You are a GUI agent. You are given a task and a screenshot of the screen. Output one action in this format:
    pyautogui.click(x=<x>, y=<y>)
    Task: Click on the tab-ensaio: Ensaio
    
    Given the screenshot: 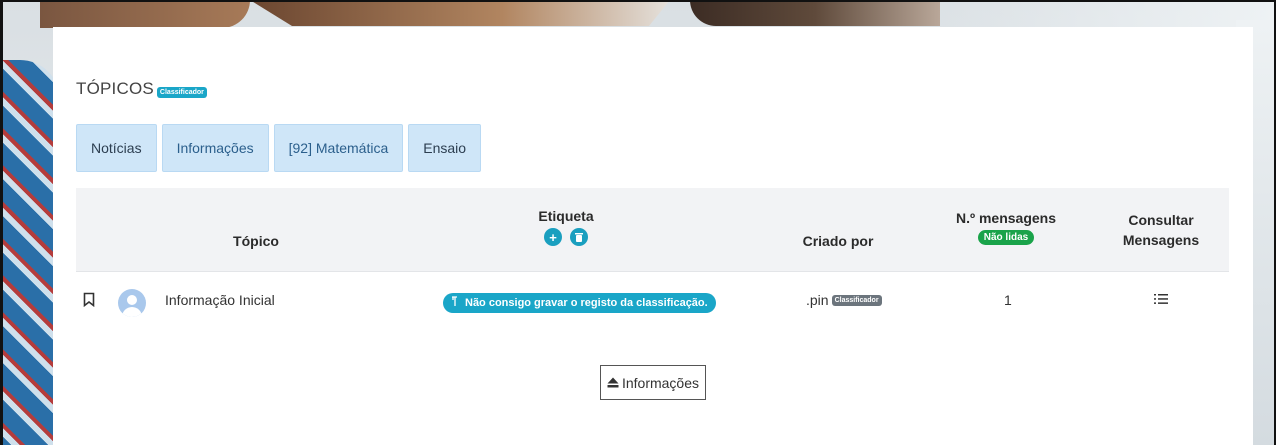 What is the action you would take?
    pyautogui.click(x=445, y=148)
    